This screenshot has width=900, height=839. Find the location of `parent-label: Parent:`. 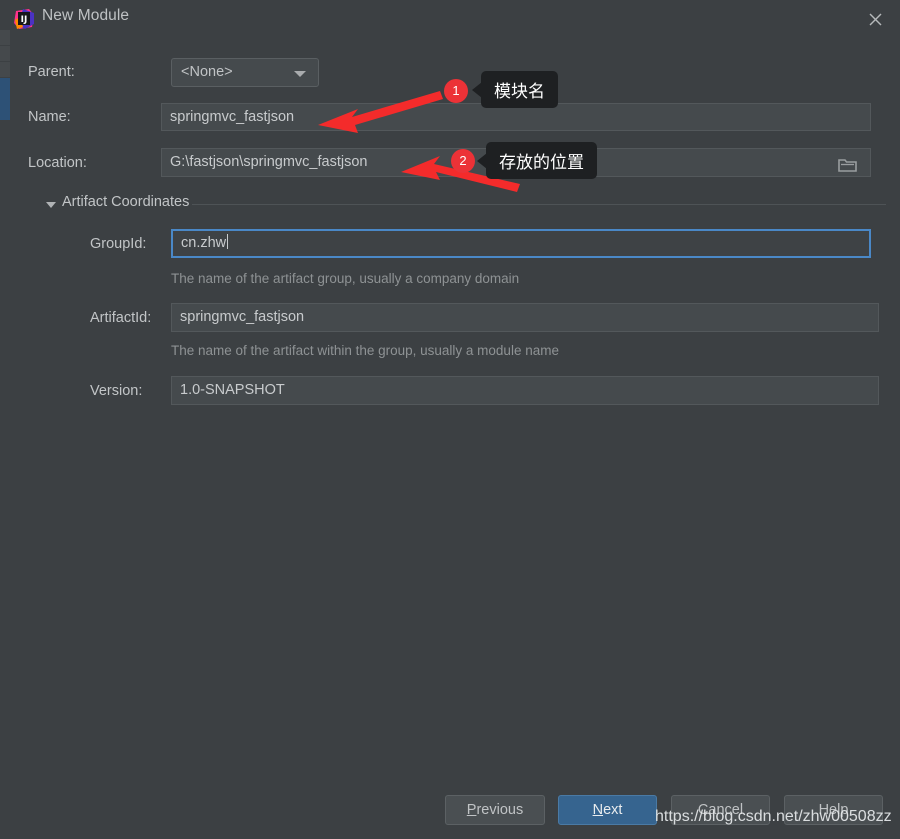

parent-label: Parent: is located at coordinates (51, 72).